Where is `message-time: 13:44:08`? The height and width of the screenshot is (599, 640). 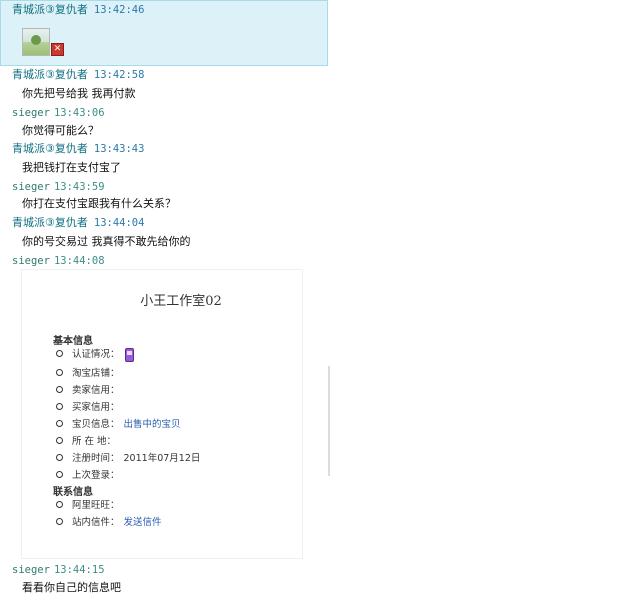
message-time: 13:44:08 is located at coordinates (79, 261).